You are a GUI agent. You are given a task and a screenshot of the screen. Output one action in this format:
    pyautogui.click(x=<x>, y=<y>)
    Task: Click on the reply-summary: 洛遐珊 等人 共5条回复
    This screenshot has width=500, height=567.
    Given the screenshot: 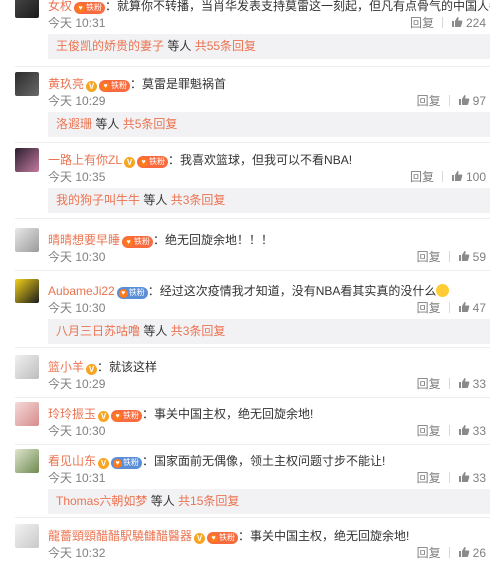 What is the action you would take?
    pyautogui.click(x=269, y=124)
    